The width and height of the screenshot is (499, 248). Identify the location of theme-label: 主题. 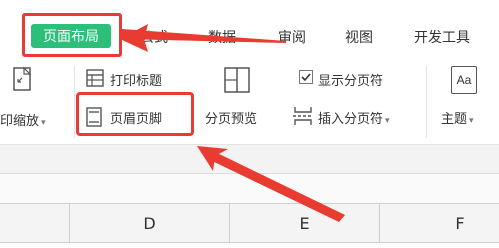
(454, 119).